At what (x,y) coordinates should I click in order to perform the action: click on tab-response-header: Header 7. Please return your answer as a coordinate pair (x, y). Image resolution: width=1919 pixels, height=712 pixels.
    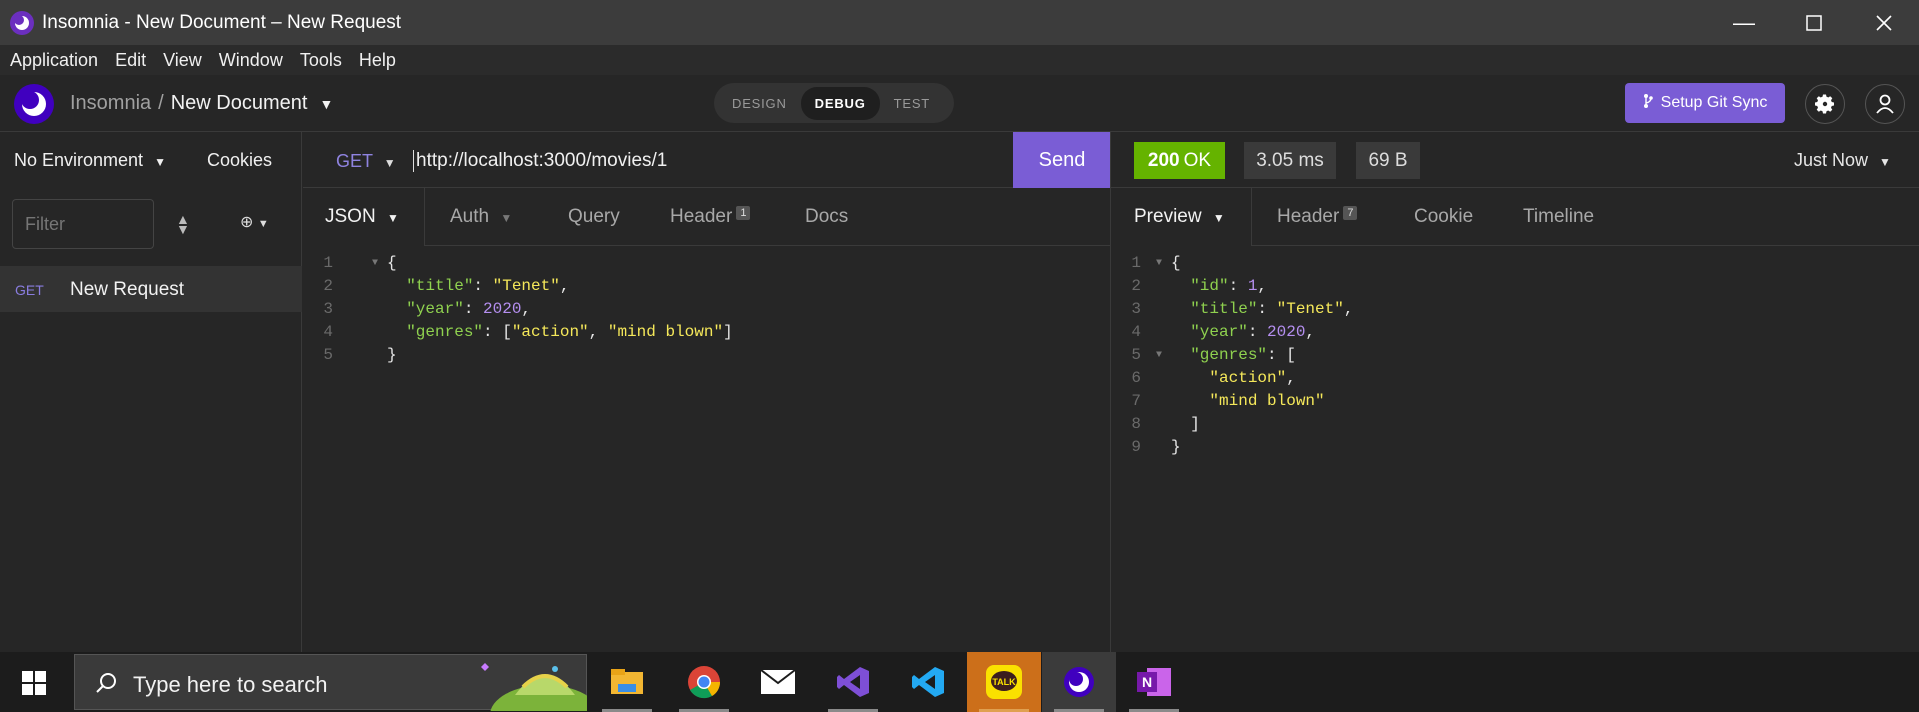
    Looking at the image, I should click on (1317, 217).